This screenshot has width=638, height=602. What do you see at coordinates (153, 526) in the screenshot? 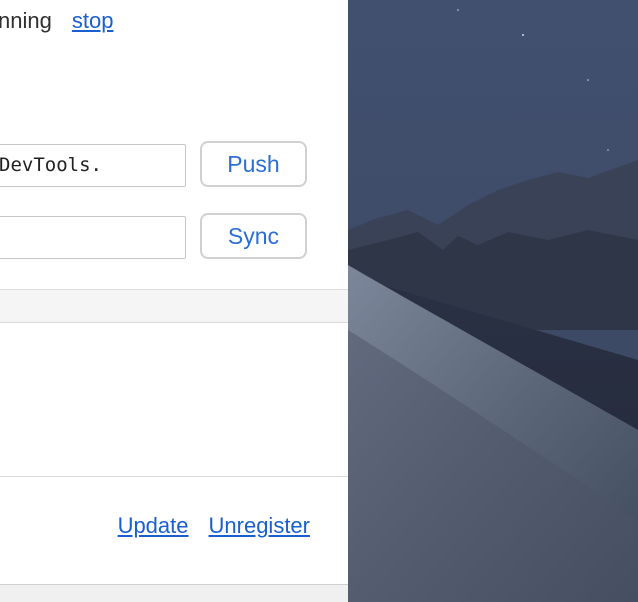
I see `update-link: Update` at bounding box center [153, 526].